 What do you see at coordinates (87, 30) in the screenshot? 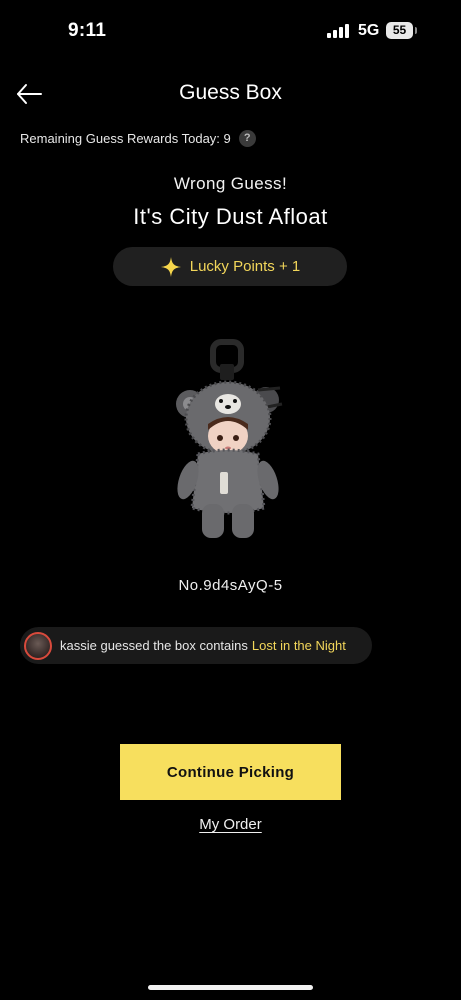
I see `status-time: 9:11` at bounding box center [87, 30].